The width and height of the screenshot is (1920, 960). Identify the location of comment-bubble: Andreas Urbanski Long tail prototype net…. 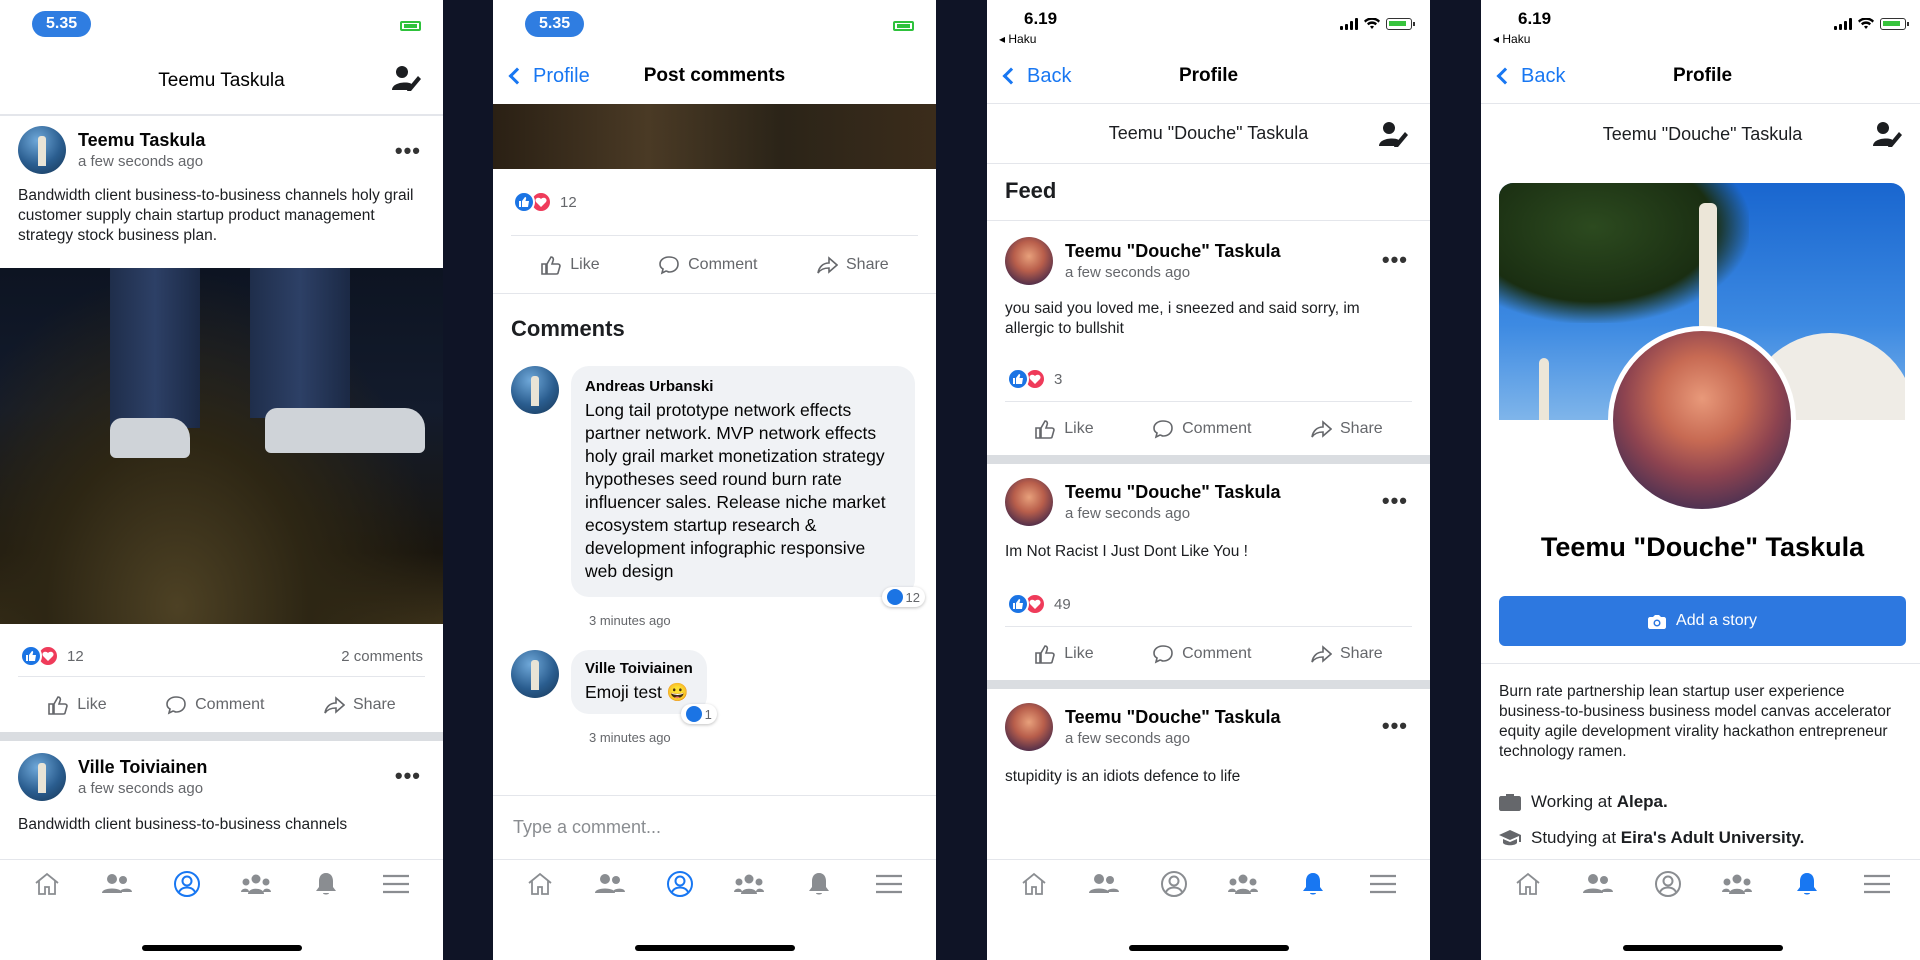
(748, 486).